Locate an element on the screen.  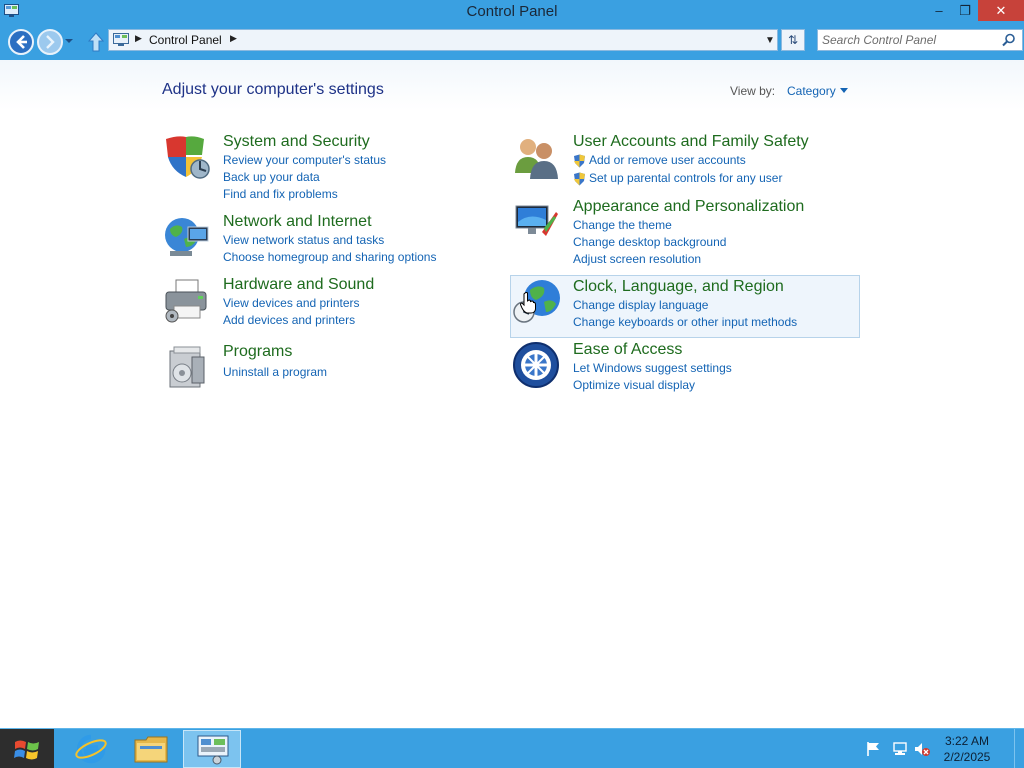
taskbar-control-panel is located at coordinates (212, 749).